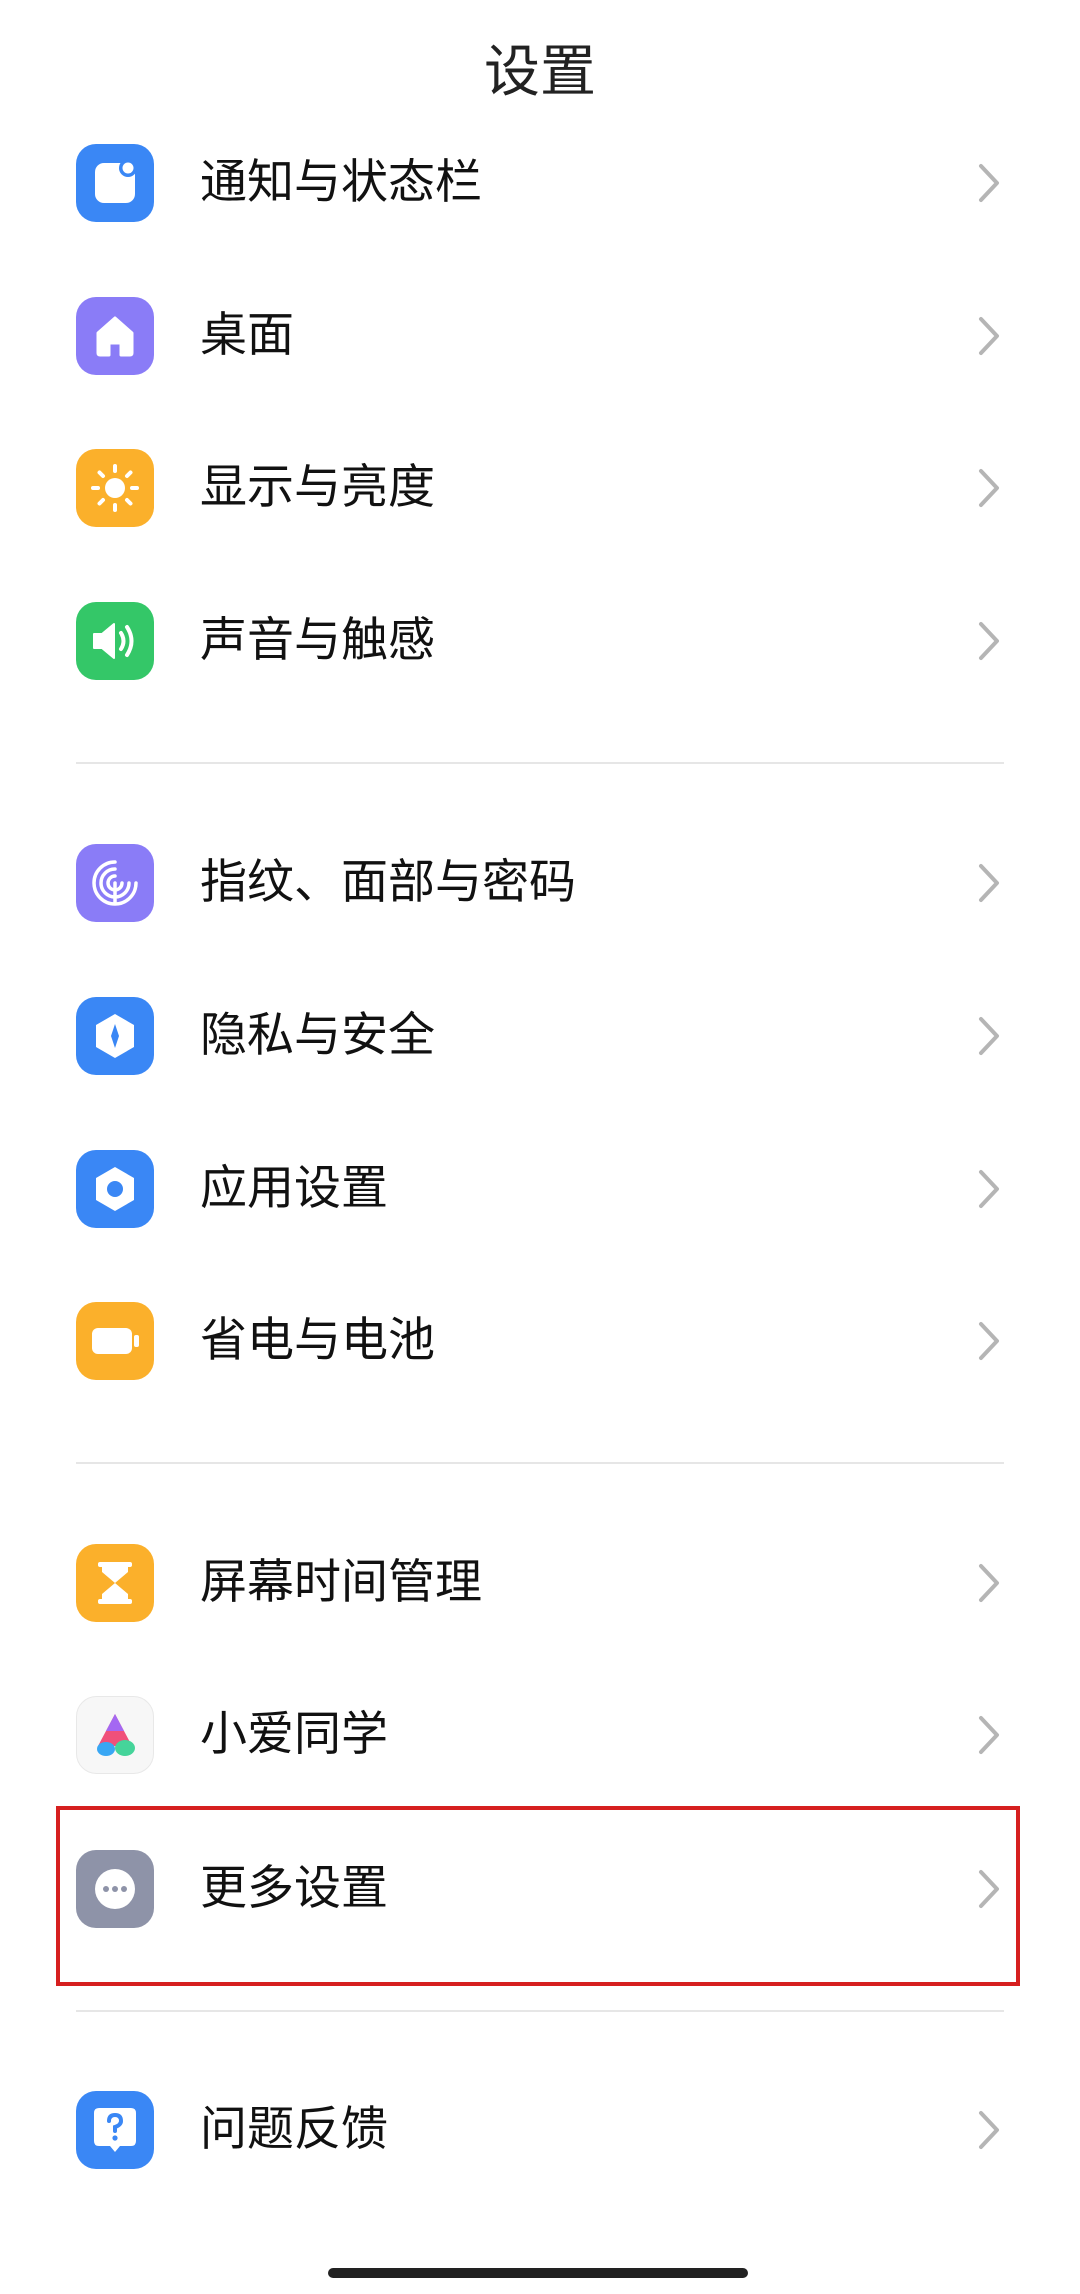  I want to click on settings-item-fingerprint-face-password: 指纹、面部与密码, so click(540, 883).